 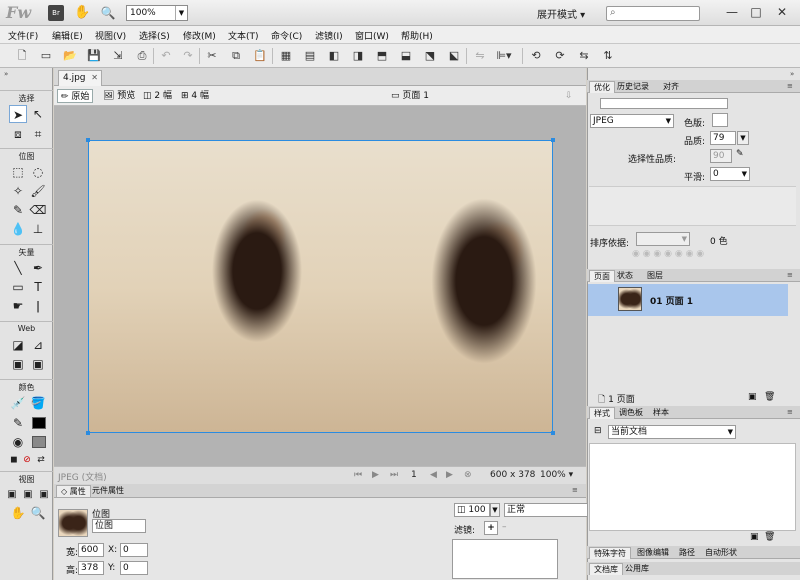 I want to click on tab-common-library: 公用库, so click(x=637, y=569).